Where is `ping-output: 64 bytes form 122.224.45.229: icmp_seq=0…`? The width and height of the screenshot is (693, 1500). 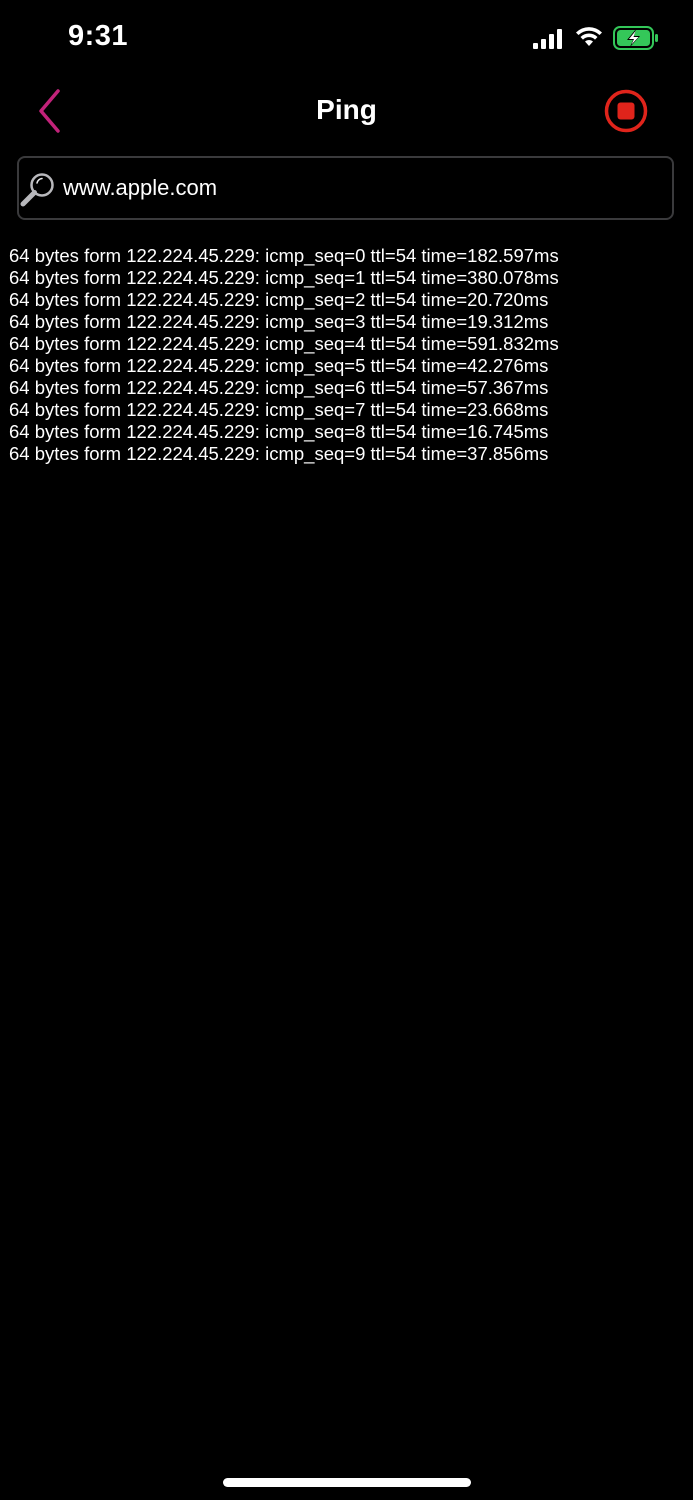
ping-output: 64 bytes form 122.224.45.229: icmp_seq=0… is located at coordinates (349, 355).